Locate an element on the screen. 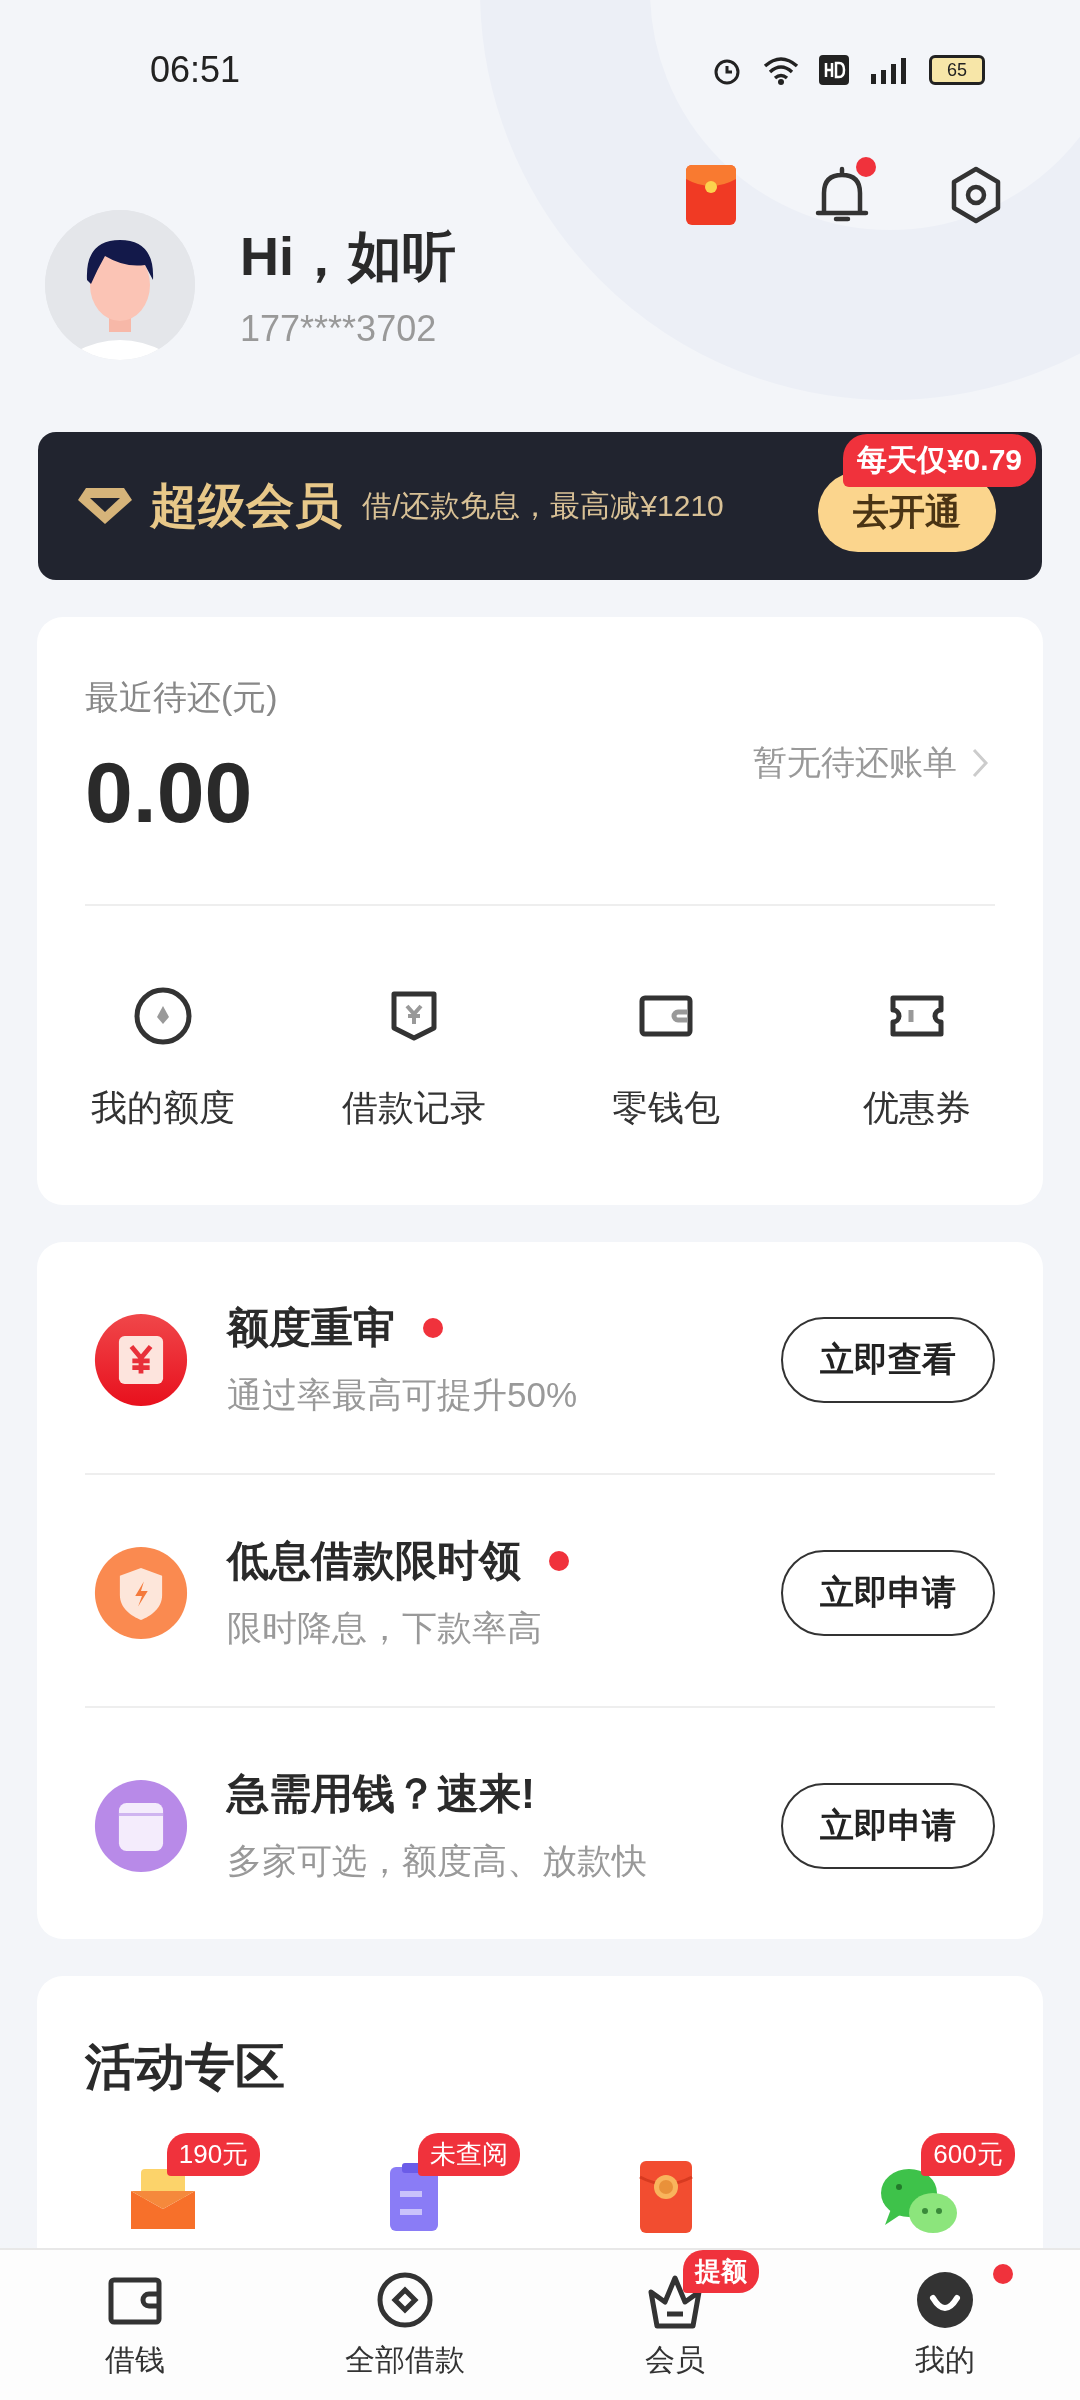 This screenshot has height=2400, width=1080. user-greeting: Hi，如听 is located at coordinates (348, 256).